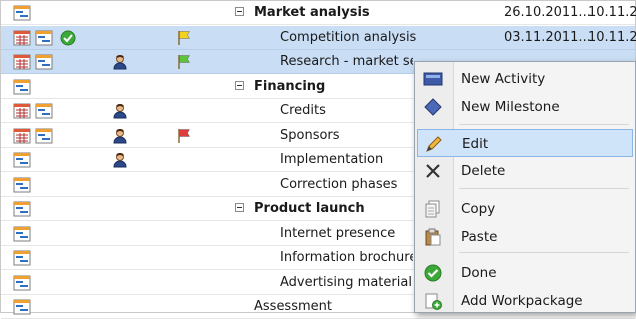 The width and height of the screenshot is (636, 319). I want to click on new-activity-icon, so click(433, 79).